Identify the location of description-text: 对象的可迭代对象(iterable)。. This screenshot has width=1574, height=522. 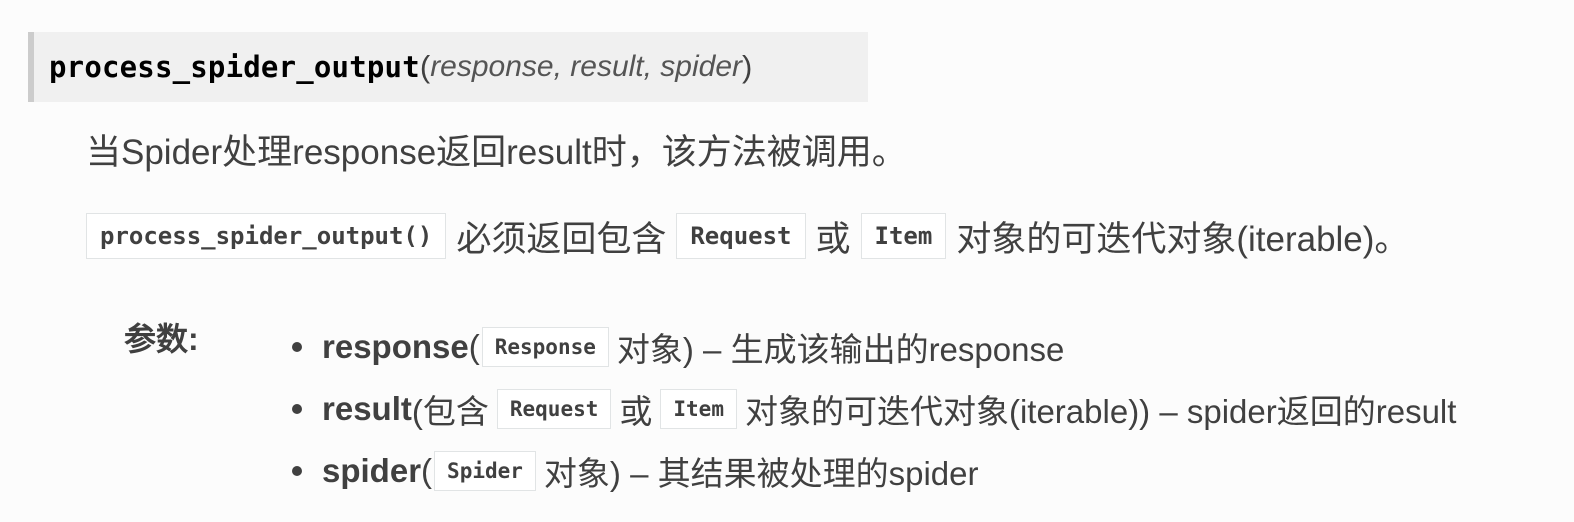
(1183, 239).